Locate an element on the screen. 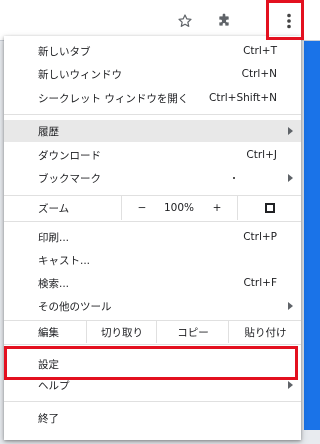  menu-item-downloads: ダウンロード Ctrl+J is located at coordinates (152, 155).